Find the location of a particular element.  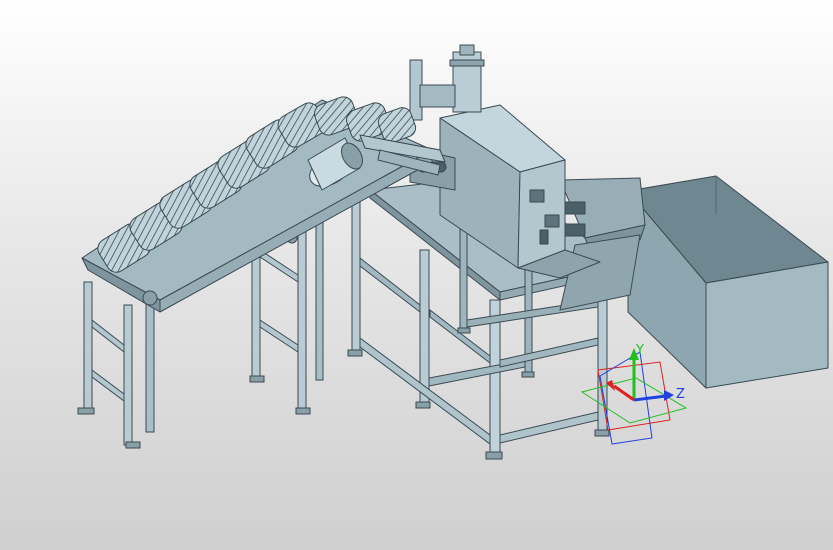

z-axis-label: Z is located at coordinates (680, 394).